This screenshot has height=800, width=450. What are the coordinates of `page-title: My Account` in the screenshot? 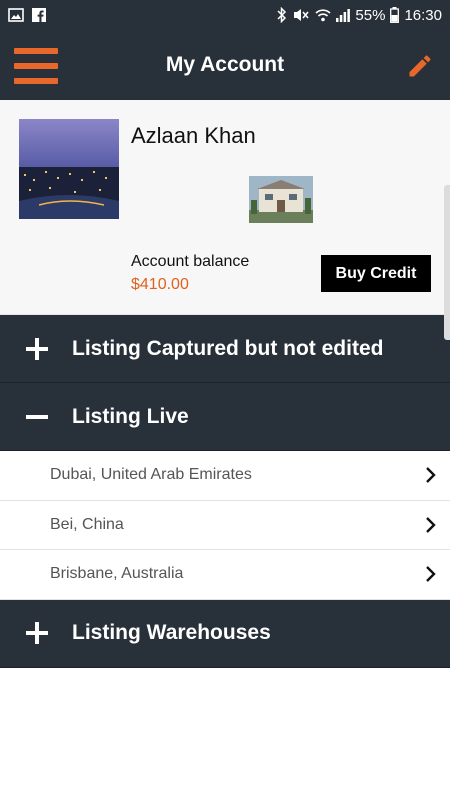 It's located at (225, 64).